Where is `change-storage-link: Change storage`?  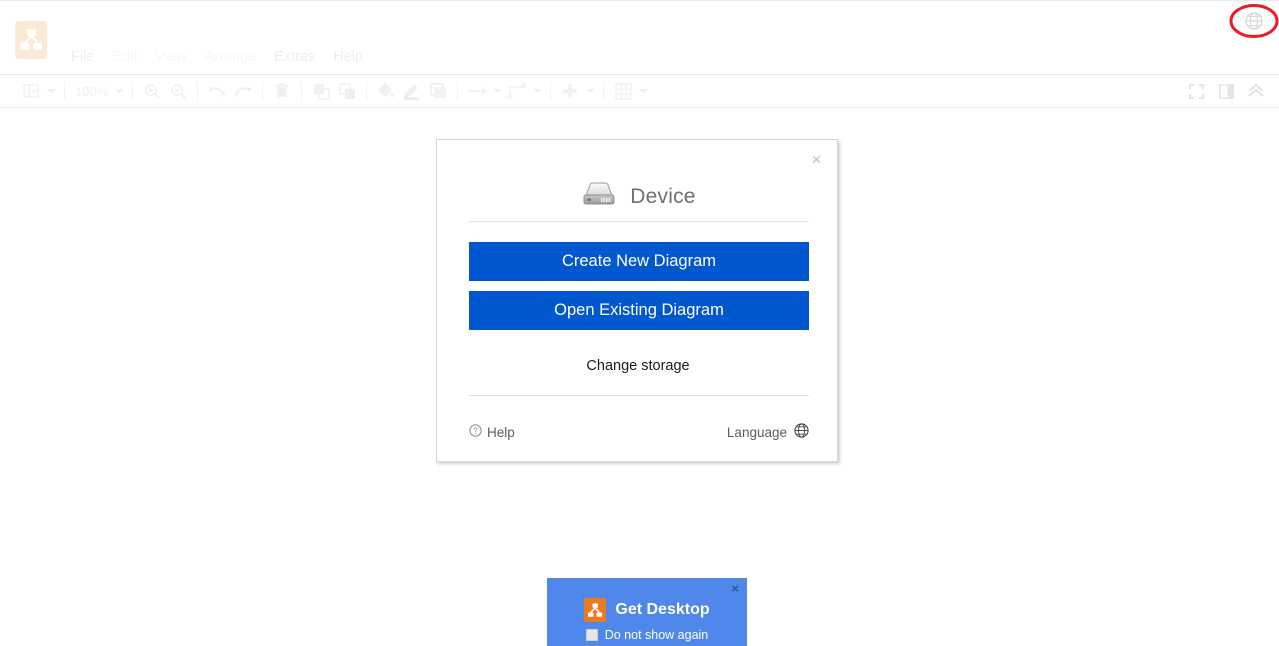
change-storage-link: Change storage is located at coordinates (638, 366).